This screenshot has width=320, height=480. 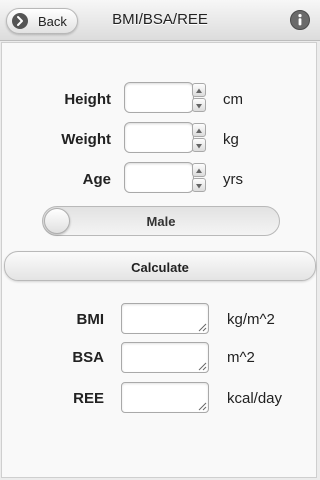 What do you see at coordinates (159, 177) in the screenshot?
I see `age-input` at bounding box center [159, 177].